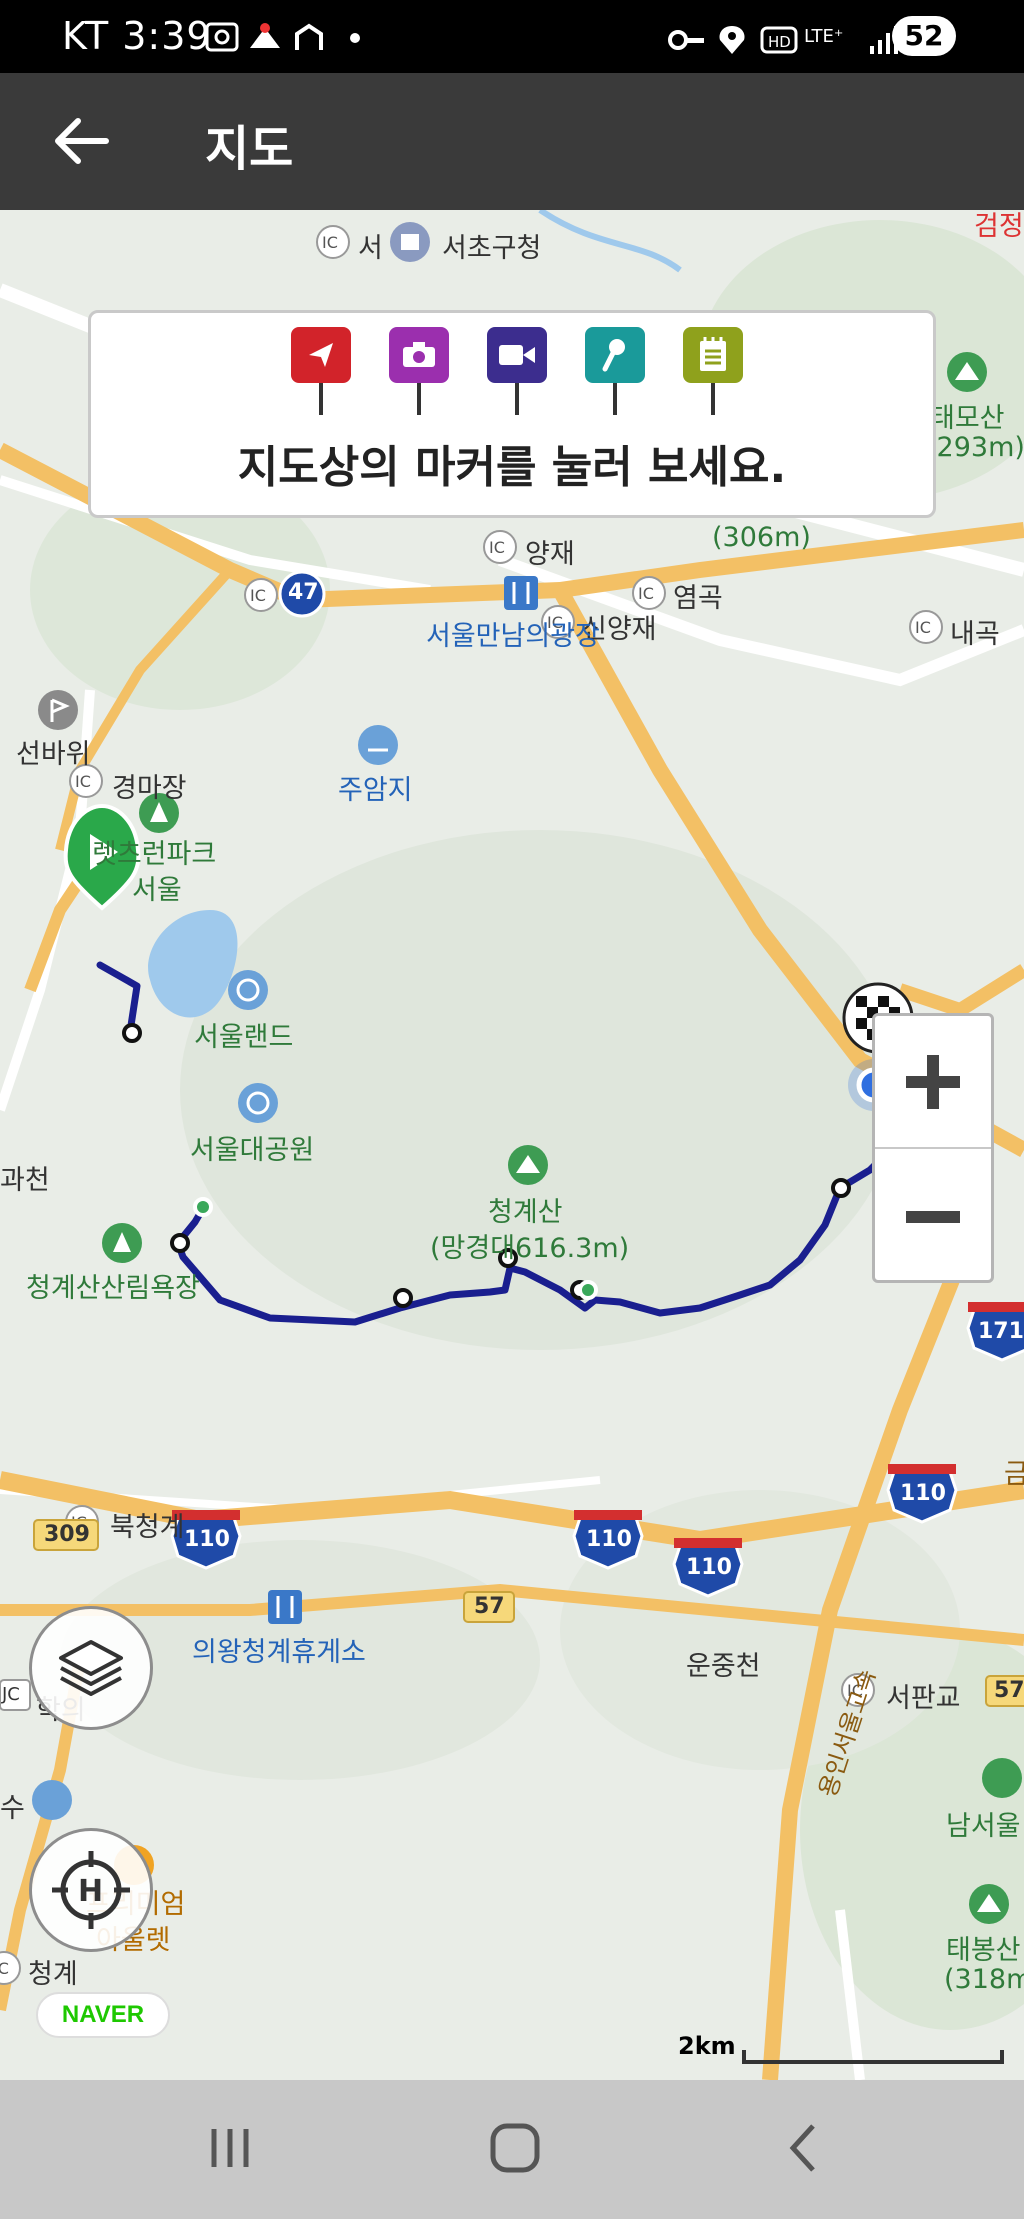 This screenshot has width=1024, height=2219. What do you see at coordinates (122, 1243) in the screenshot?
I see `tree-icon` at bounding box center [122, 1243].